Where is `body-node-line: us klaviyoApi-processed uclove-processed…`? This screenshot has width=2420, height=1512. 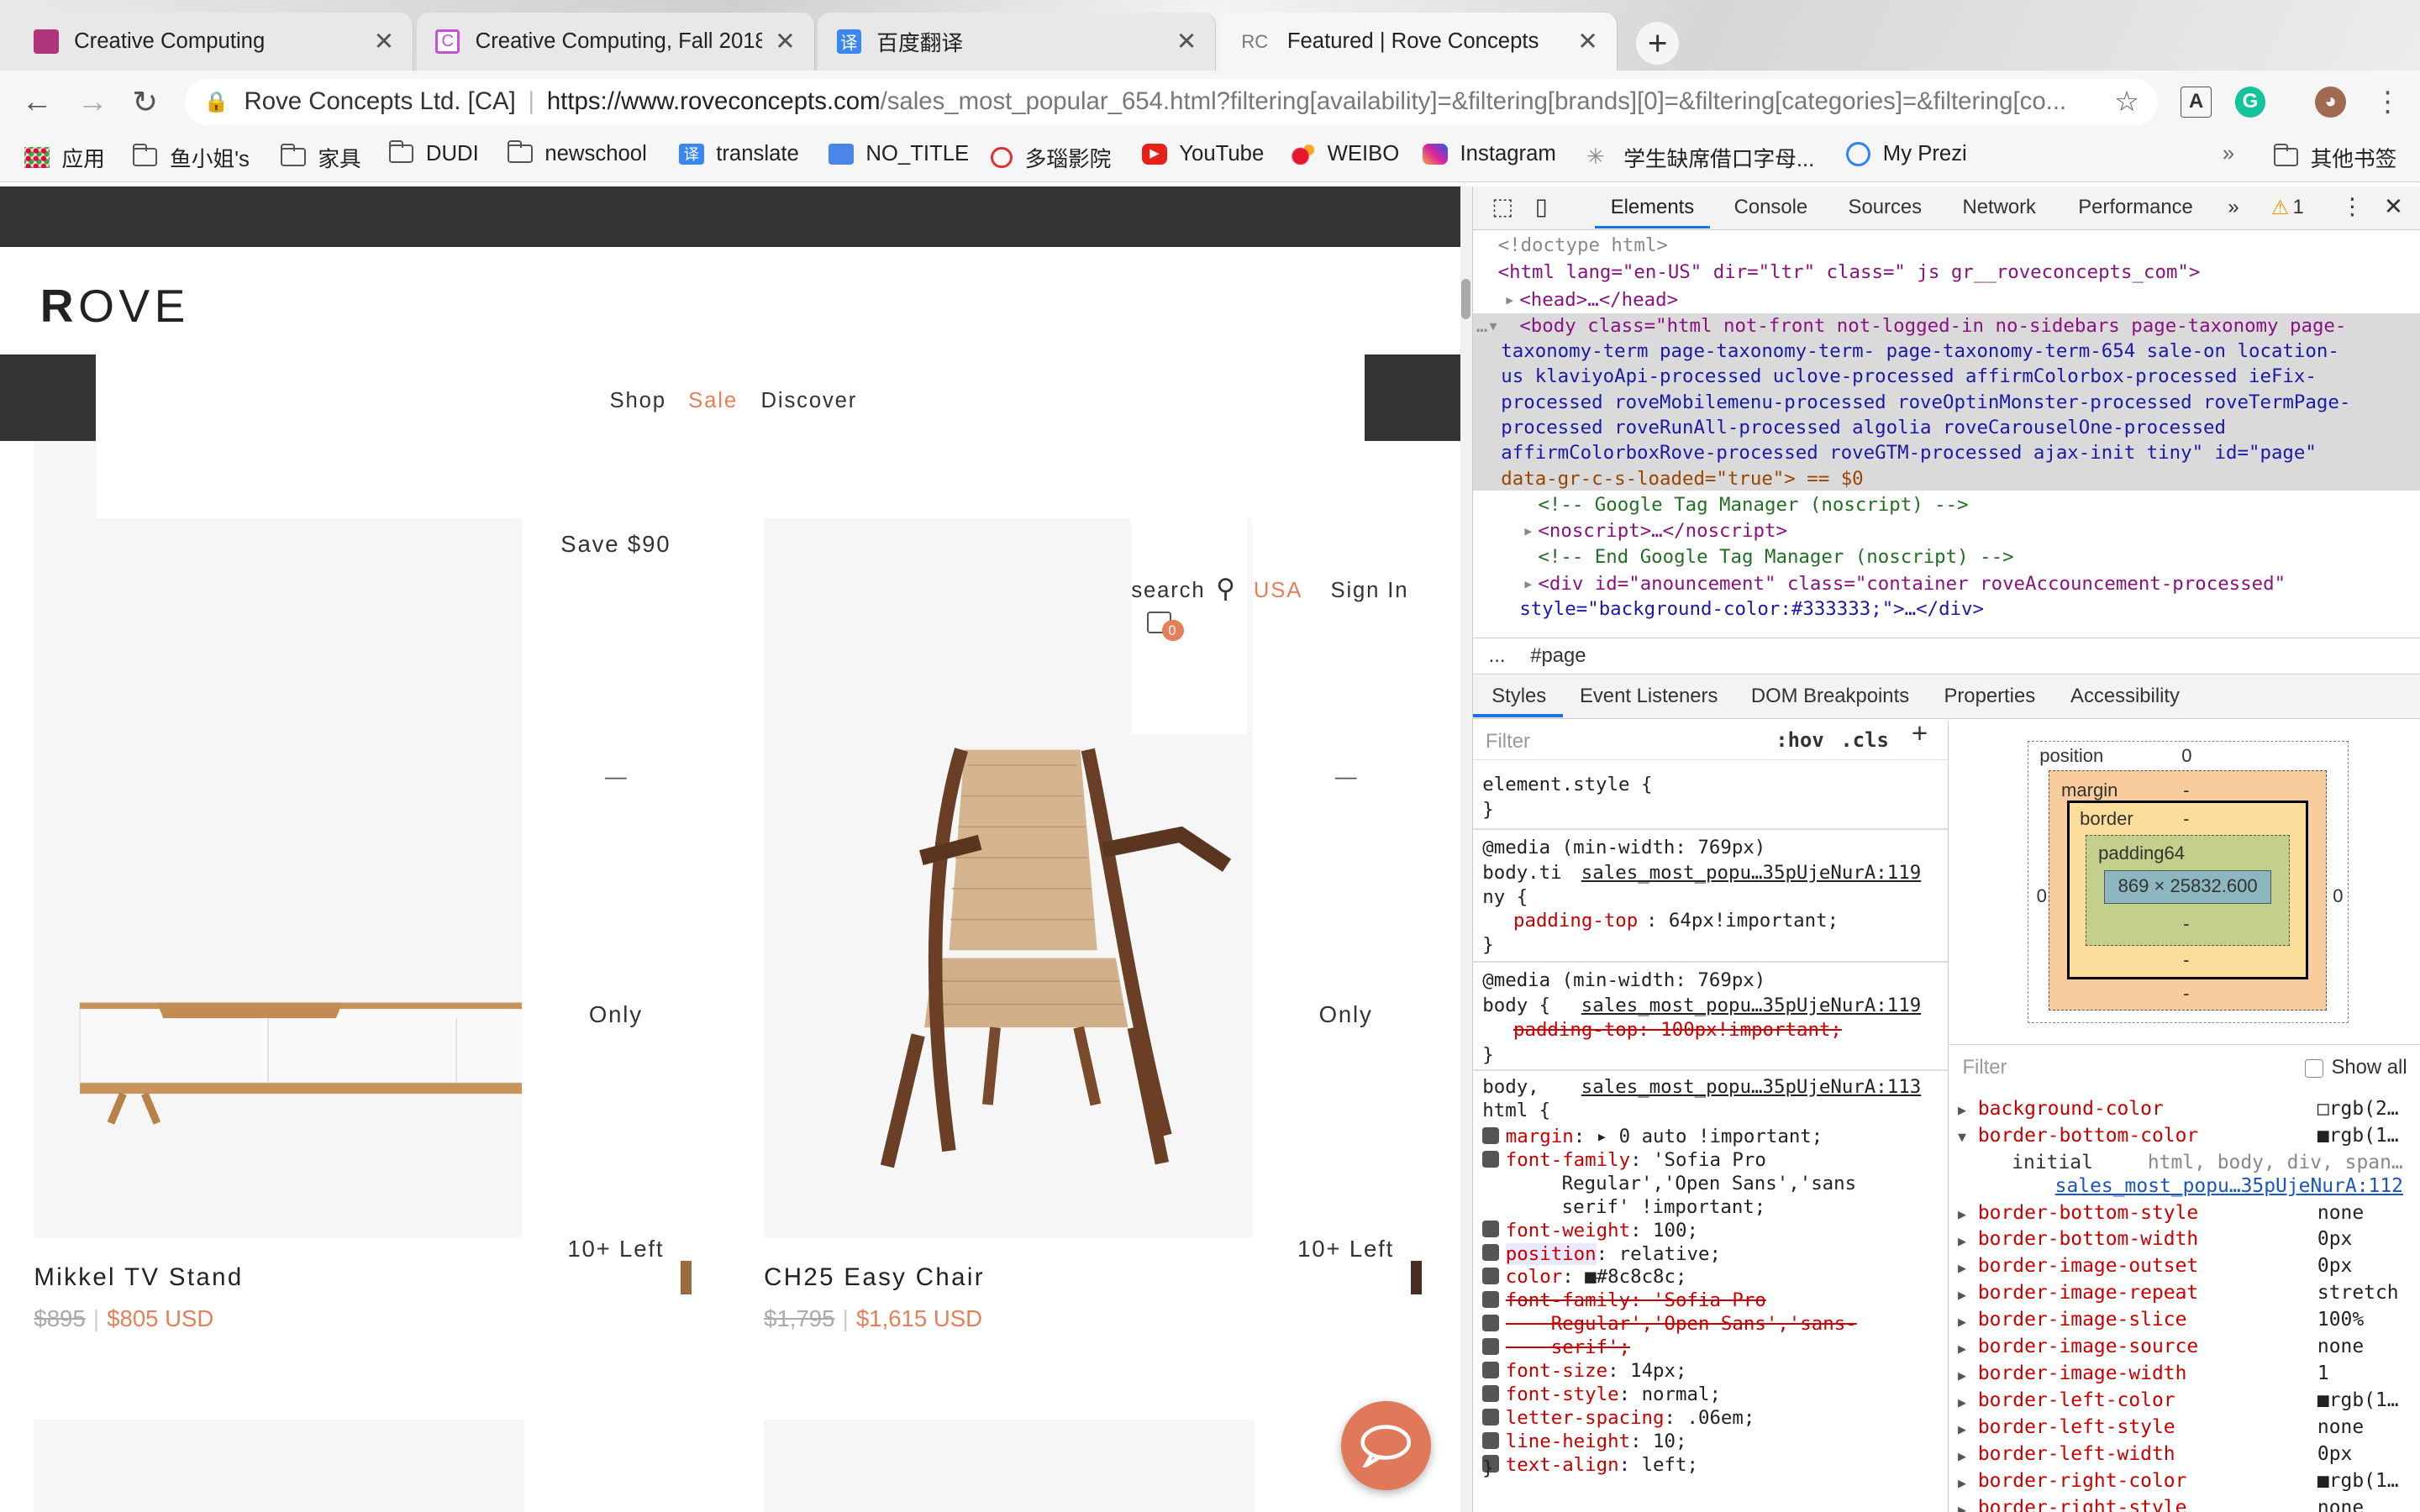
body-node-line: us klaviyoApi-processed uclove-processed… is located at coordinates (1909, 376).